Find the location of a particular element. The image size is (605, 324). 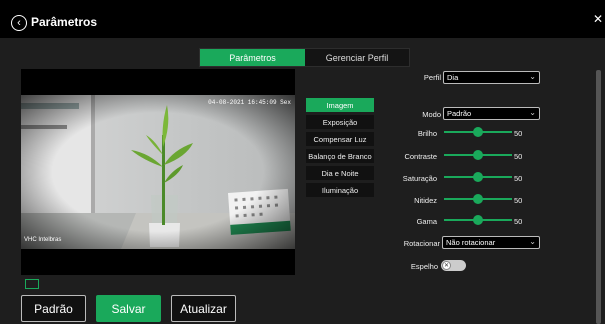

tab-parametros: Parâmetros is located at coordinates (252, 57).